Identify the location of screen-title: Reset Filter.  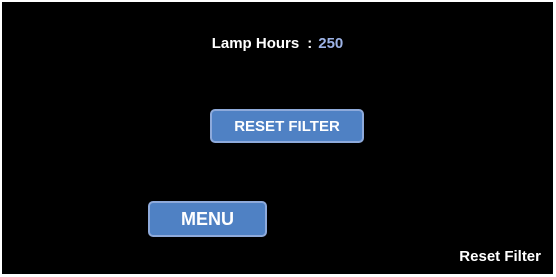
(500, 256).